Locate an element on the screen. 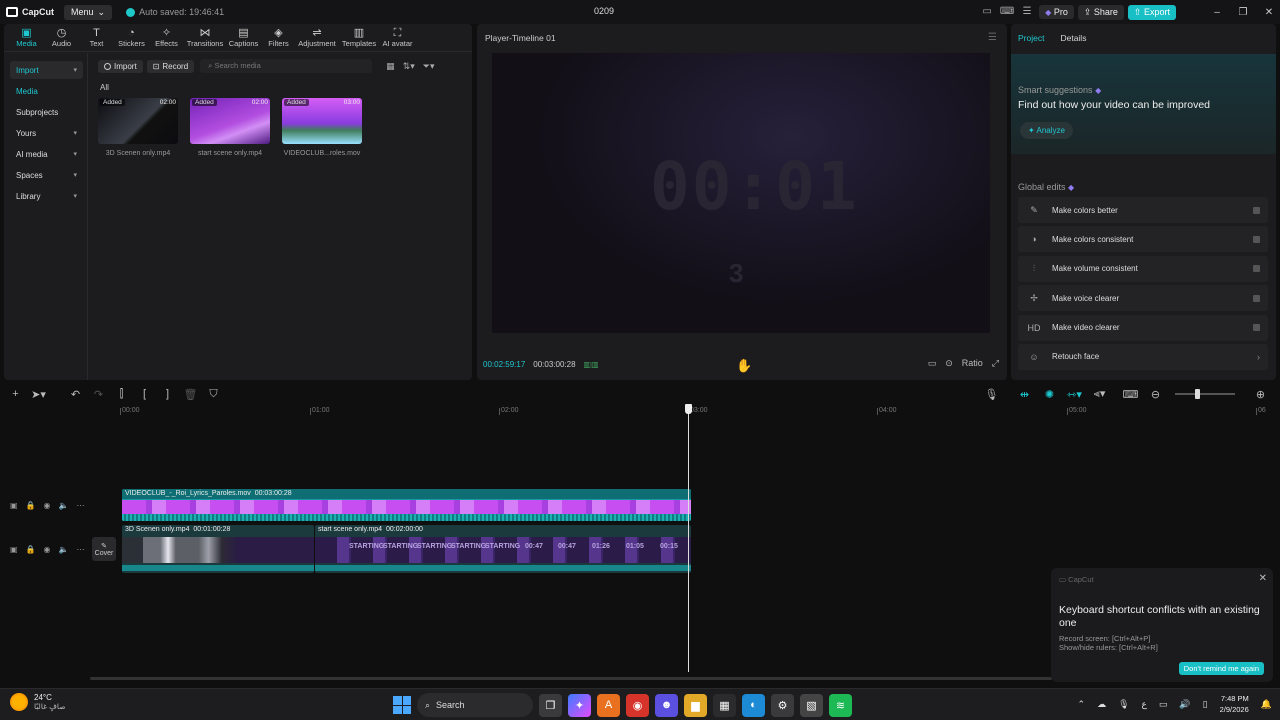  sidebar-item-yours: Yours ▾ is located at coordinates (46, 133).